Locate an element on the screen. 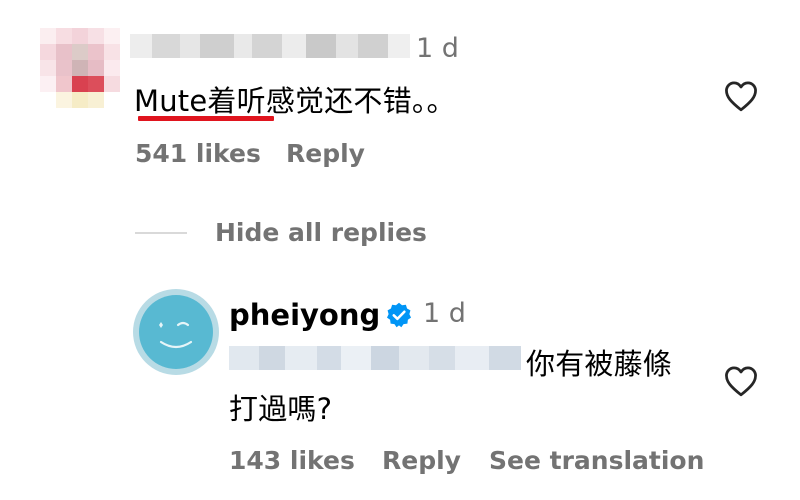 This screenshot has height=500, width=800. reply-timestamp: 1 d is located at coordinates (444, 313).